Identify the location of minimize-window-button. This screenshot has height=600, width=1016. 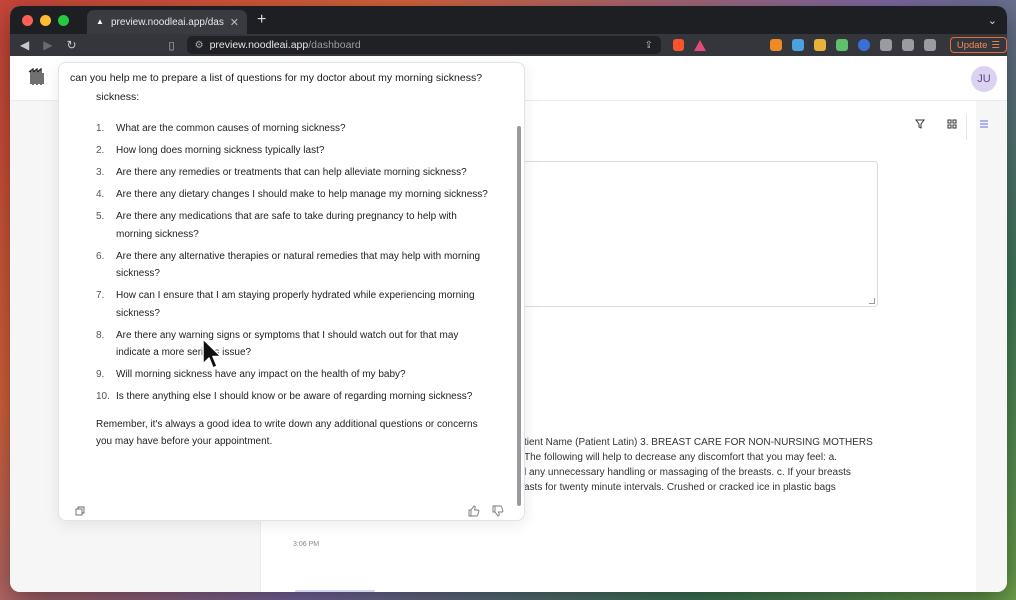
(45, 20).